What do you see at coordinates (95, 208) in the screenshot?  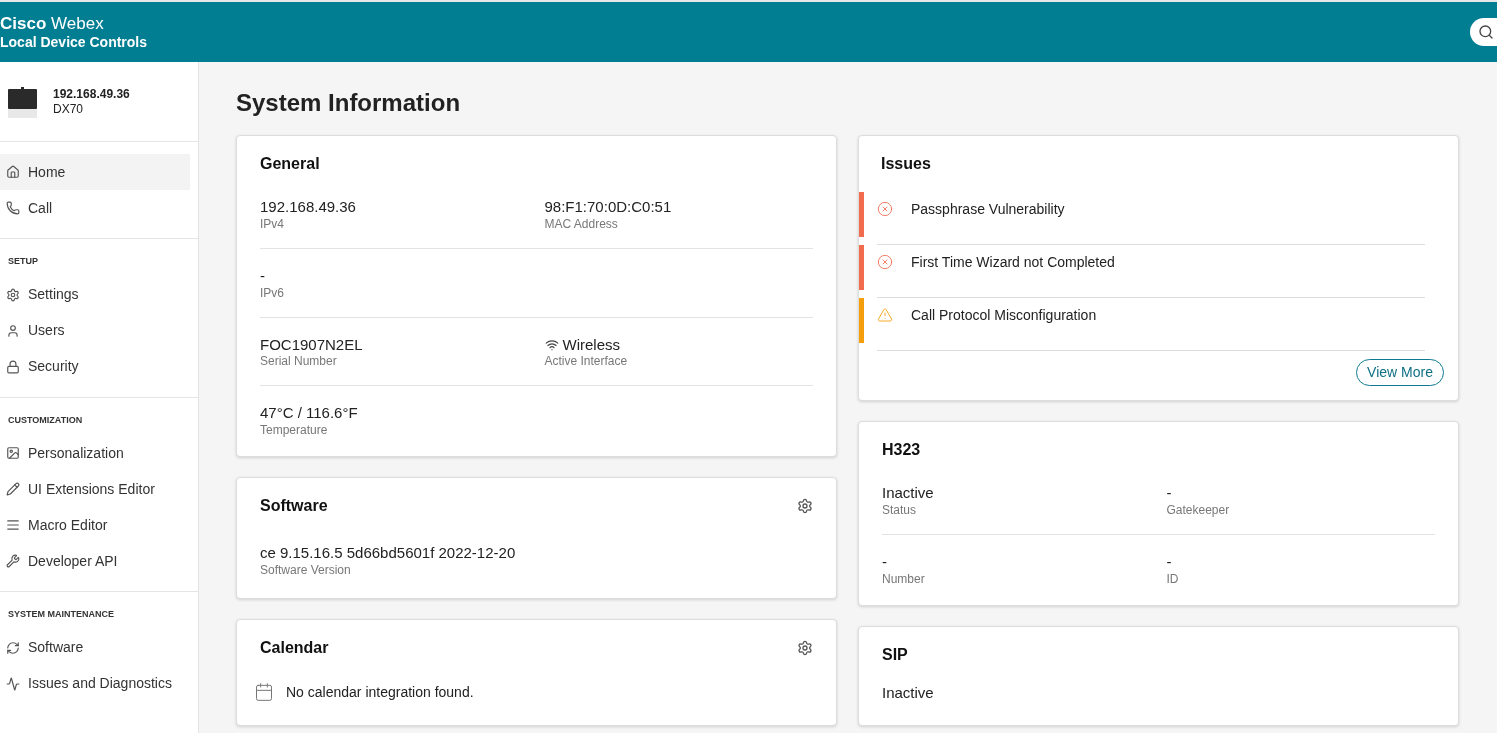 I see `nav-item: Call` at bounding box center [95, 208].